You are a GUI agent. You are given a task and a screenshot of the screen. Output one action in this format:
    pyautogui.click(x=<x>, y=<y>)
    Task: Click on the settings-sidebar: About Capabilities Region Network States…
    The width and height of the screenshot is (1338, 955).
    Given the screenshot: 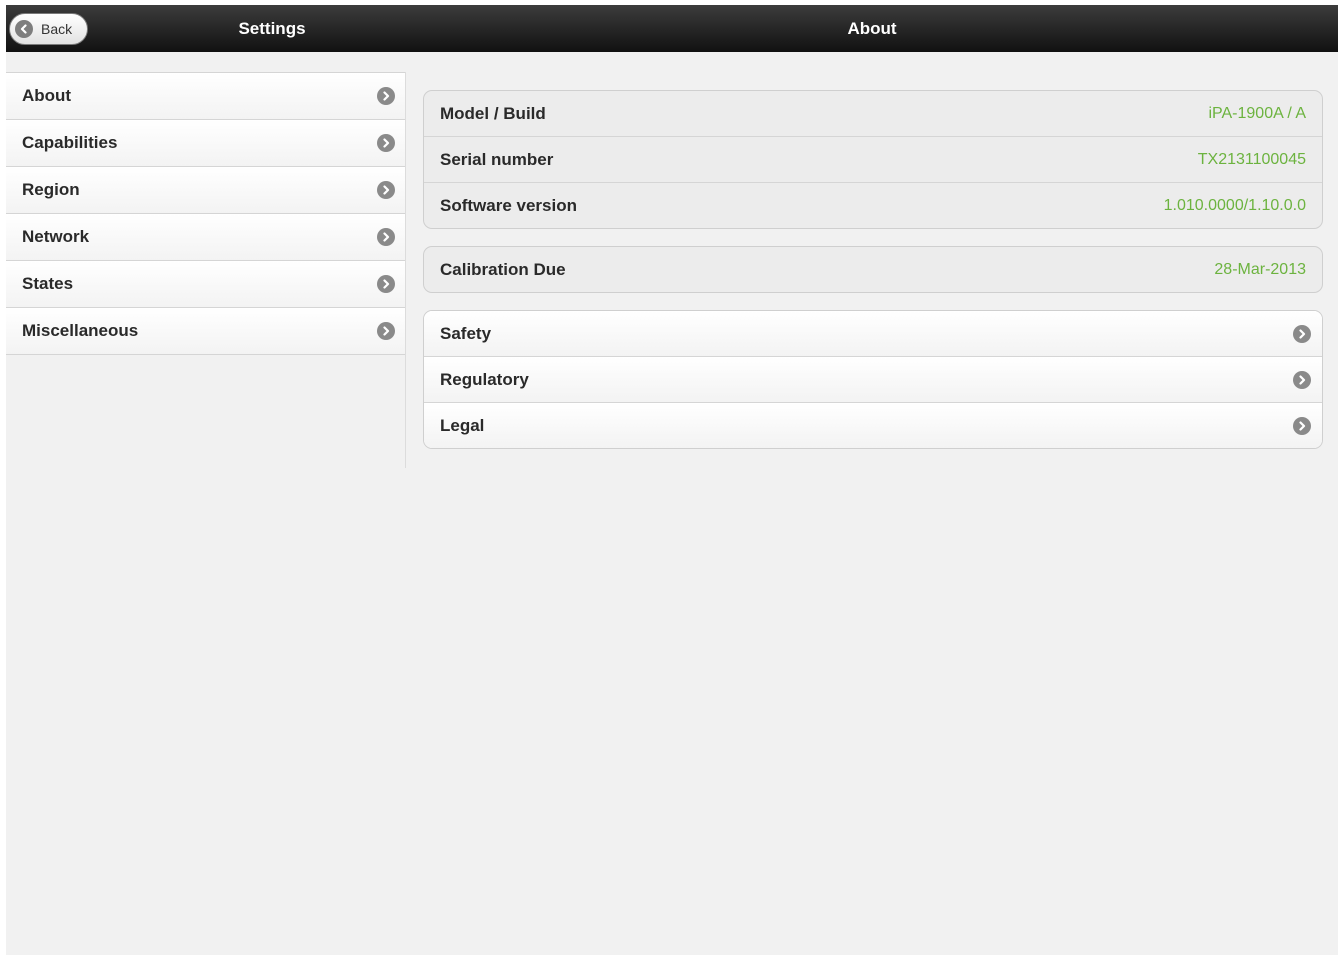 What is the action you would take?
    pyautogui.click(x=206, y=270)
    